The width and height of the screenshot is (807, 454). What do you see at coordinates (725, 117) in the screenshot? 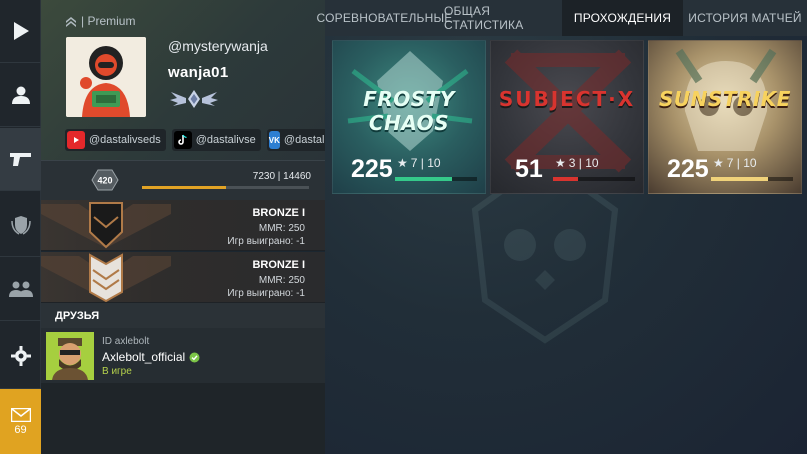
I see `mission-card-sunstrike: SUNSTRIKE 225 ★ 7 | 10` at bounding box center [725, 117].